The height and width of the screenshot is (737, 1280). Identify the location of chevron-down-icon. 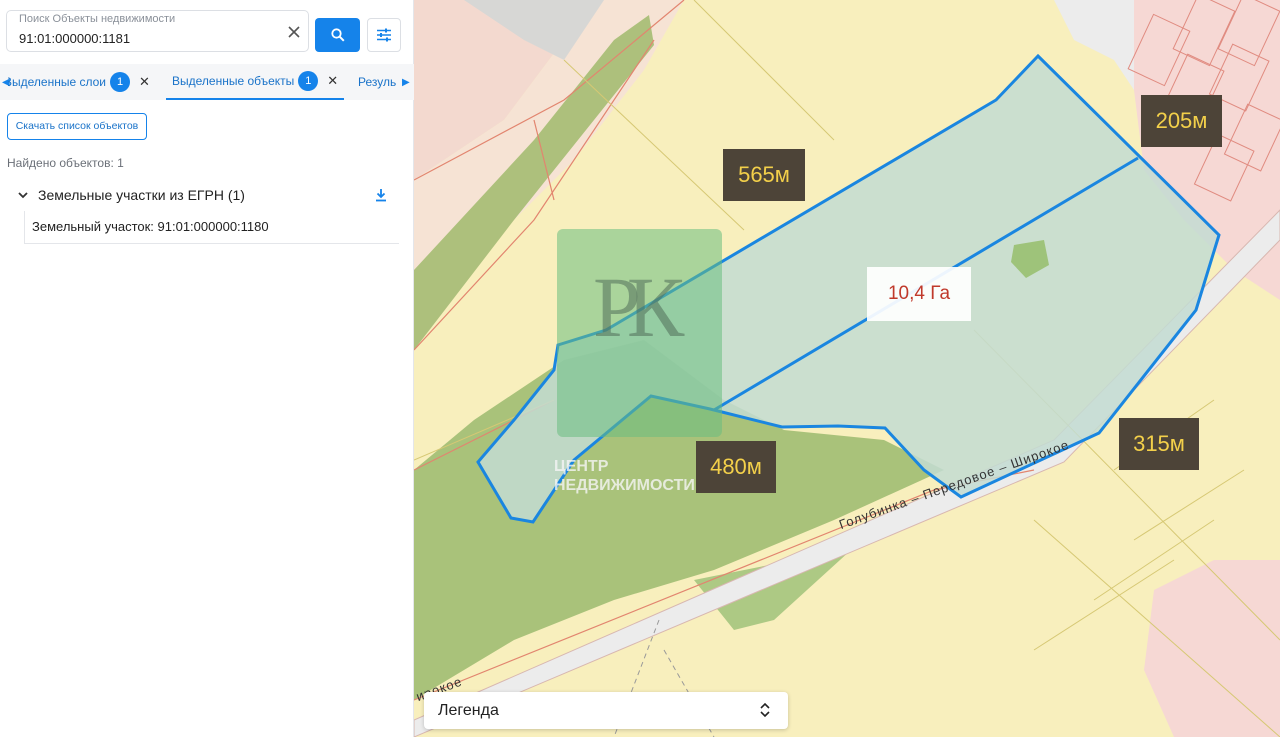
(23, 195).